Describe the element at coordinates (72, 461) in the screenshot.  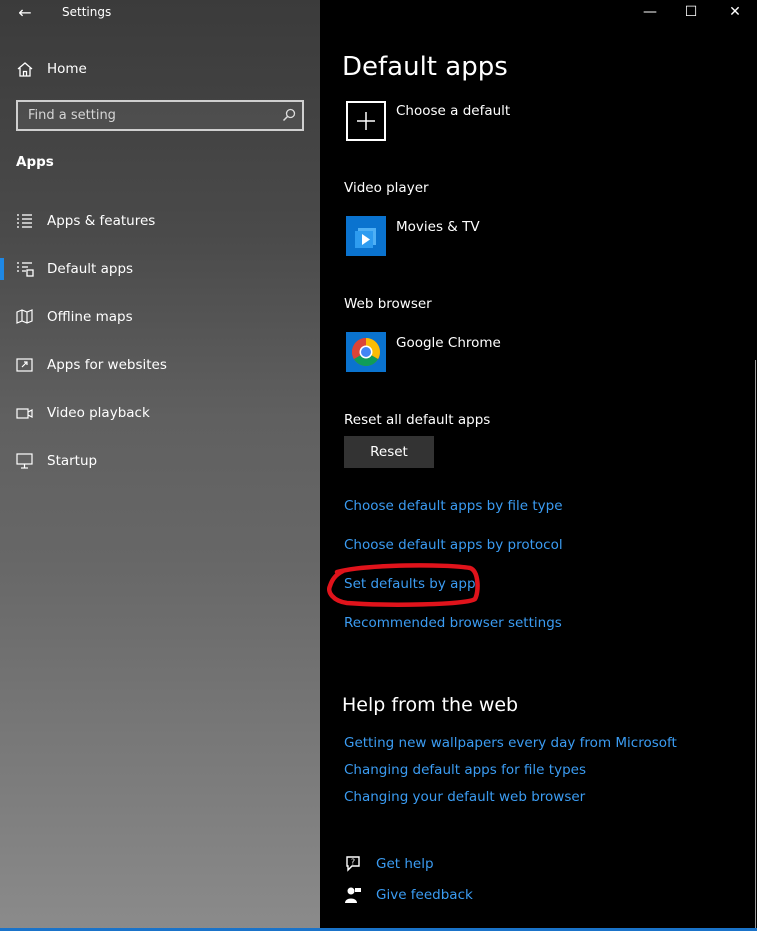
I see `sidebar-item-label: Startup` at that location.